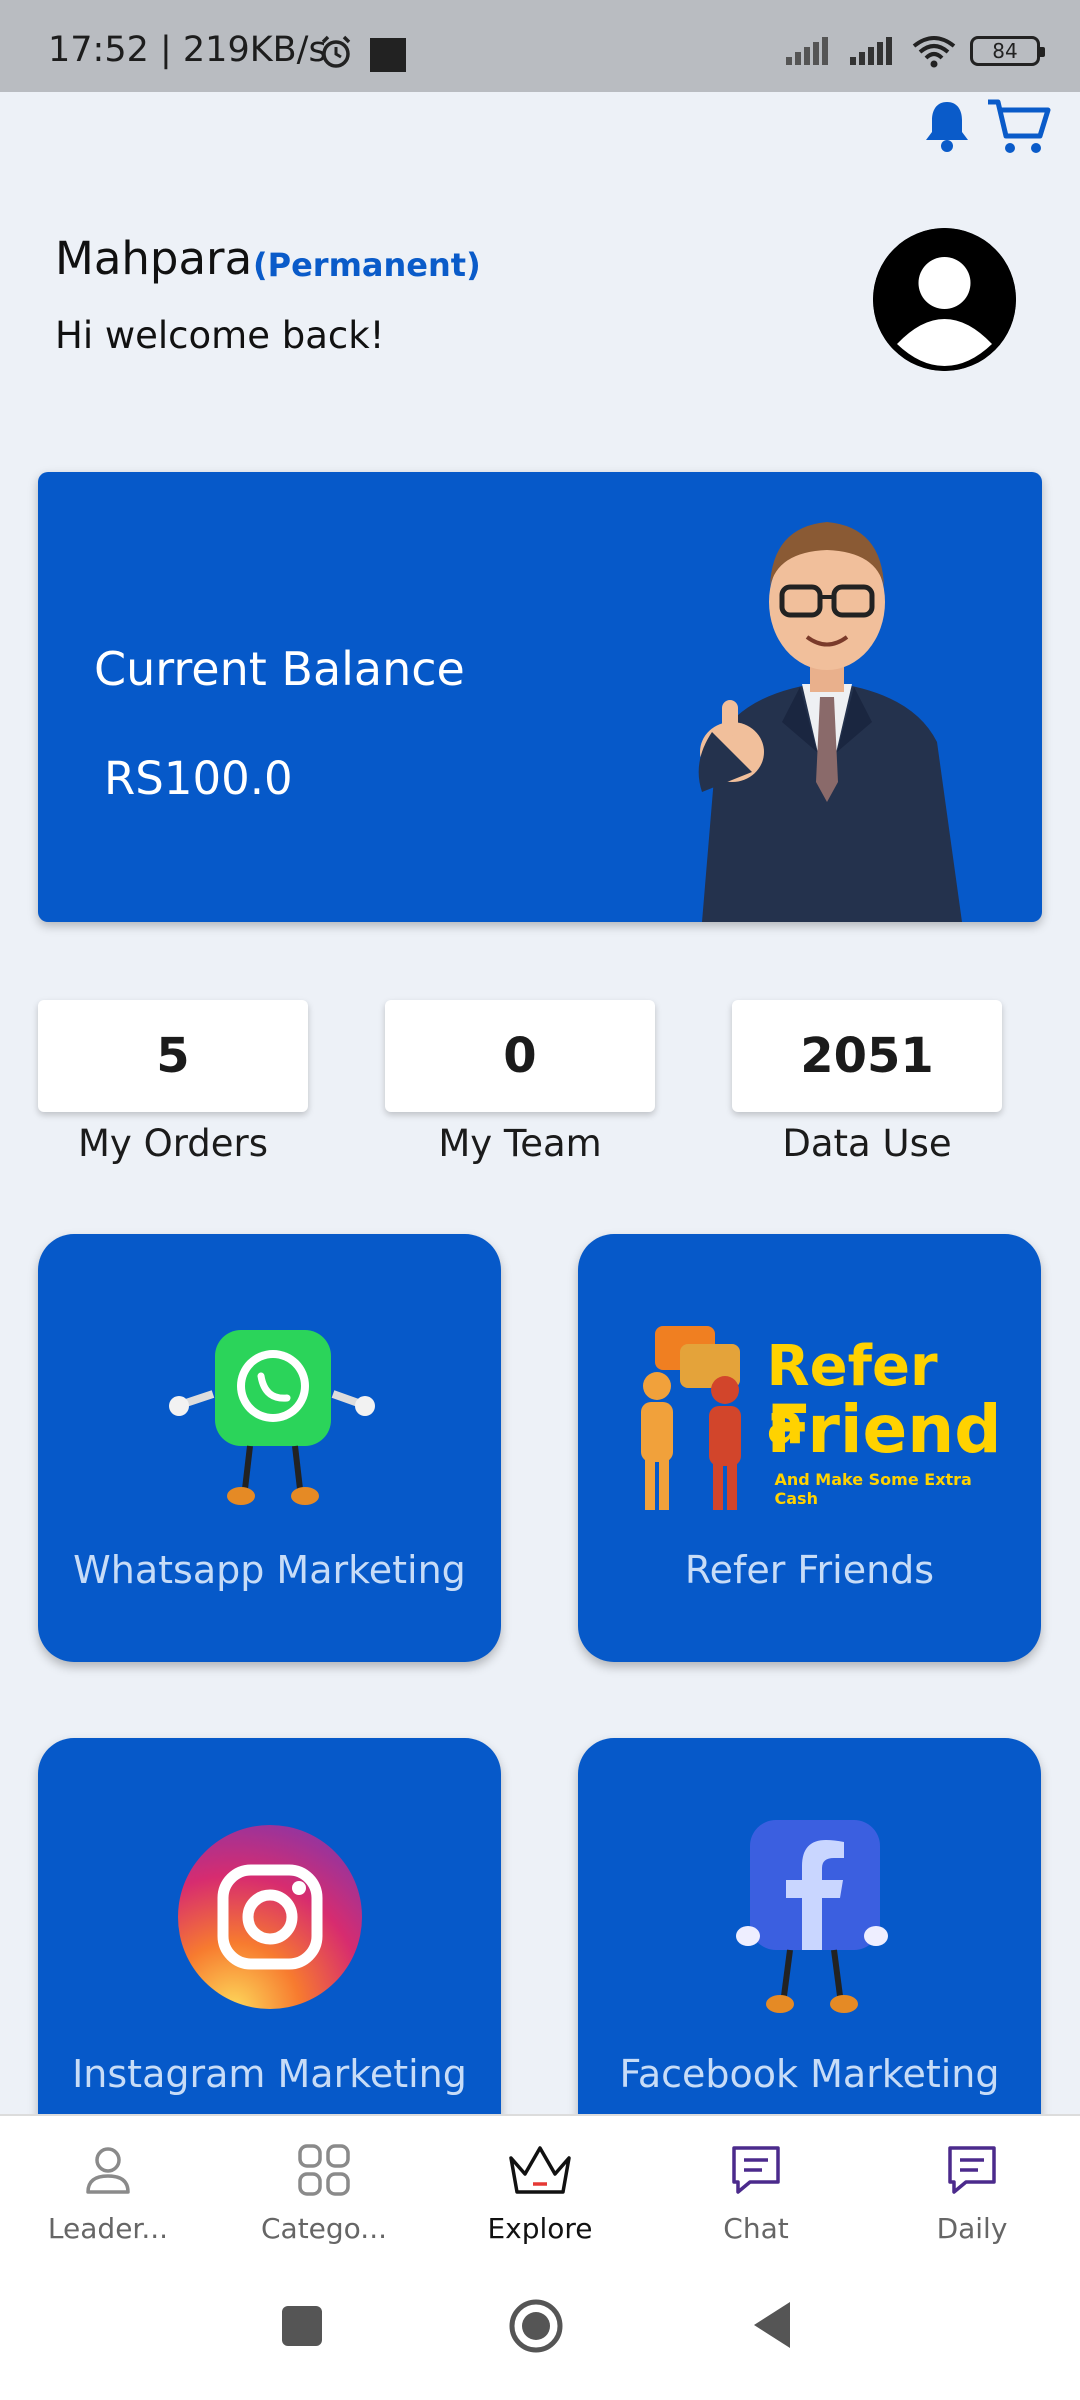 Image resolution: width=1080 pixels, height=2400 pixels. What do you see at coordinates (187, 50) in the screenshot?
I see `status-time: 17:52 | 219KB/s` at bounding box center [187, 50].